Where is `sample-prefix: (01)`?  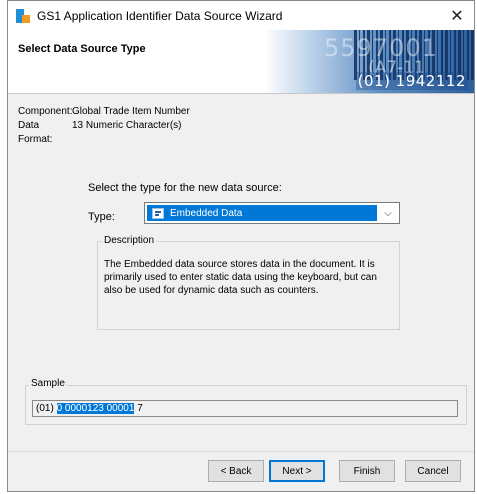 sample-prefix: (01) is located at coordinates (46, 408).